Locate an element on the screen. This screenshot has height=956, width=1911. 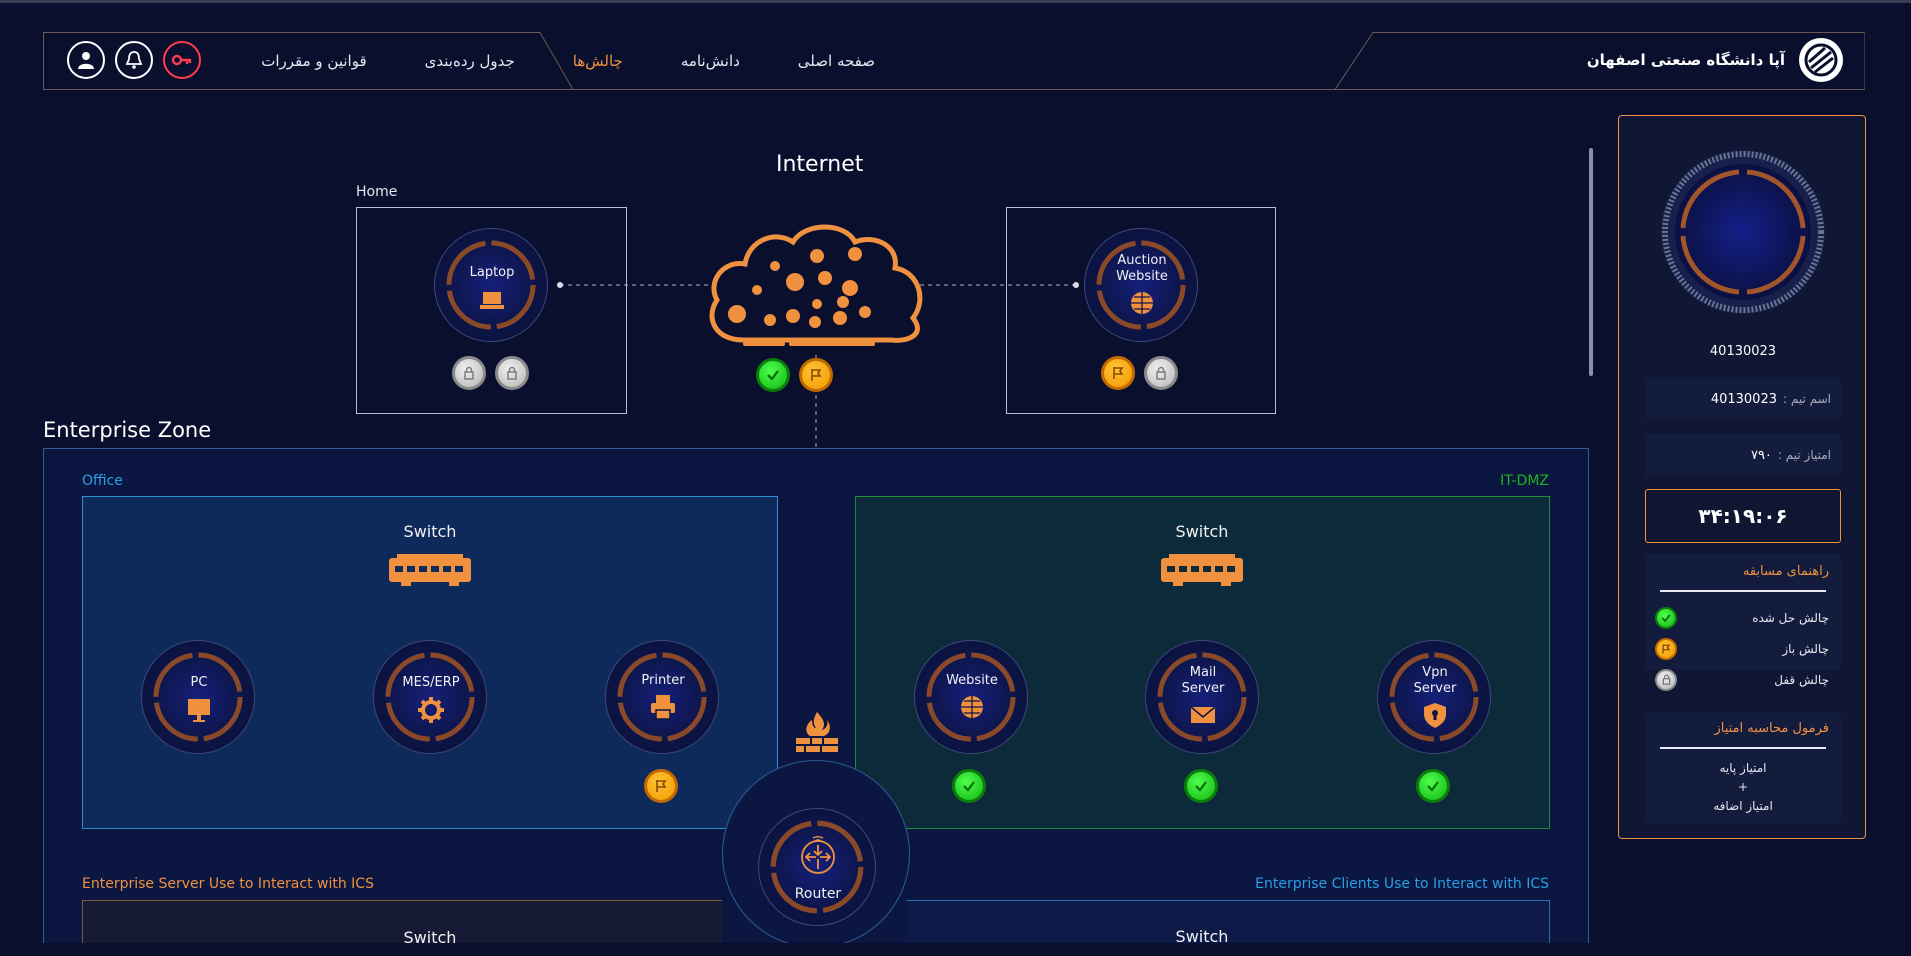
pc-node: PC is located at coordinates (198, 697).